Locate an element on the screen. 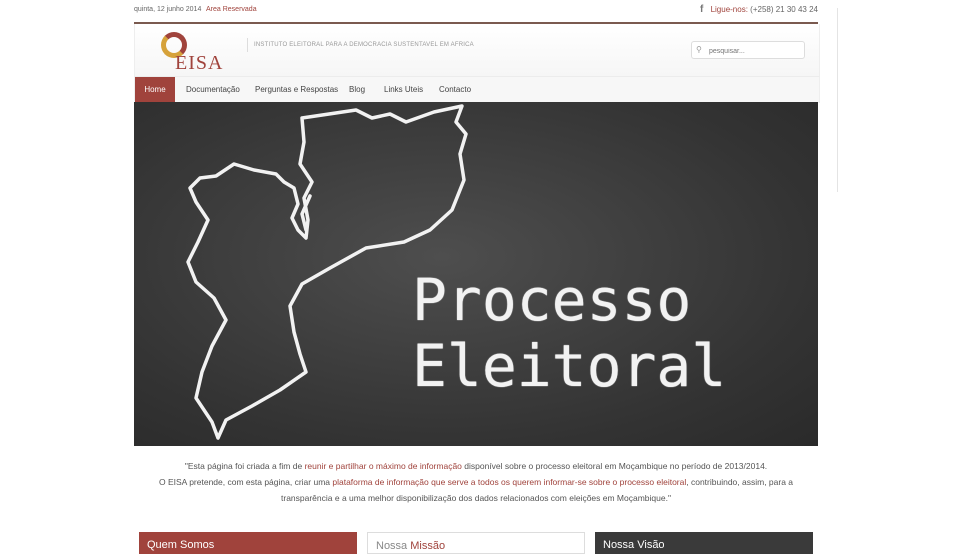 This screenshot has height=554, width=960. nav-contacto: Contacto is located at coordinates (455, 90).